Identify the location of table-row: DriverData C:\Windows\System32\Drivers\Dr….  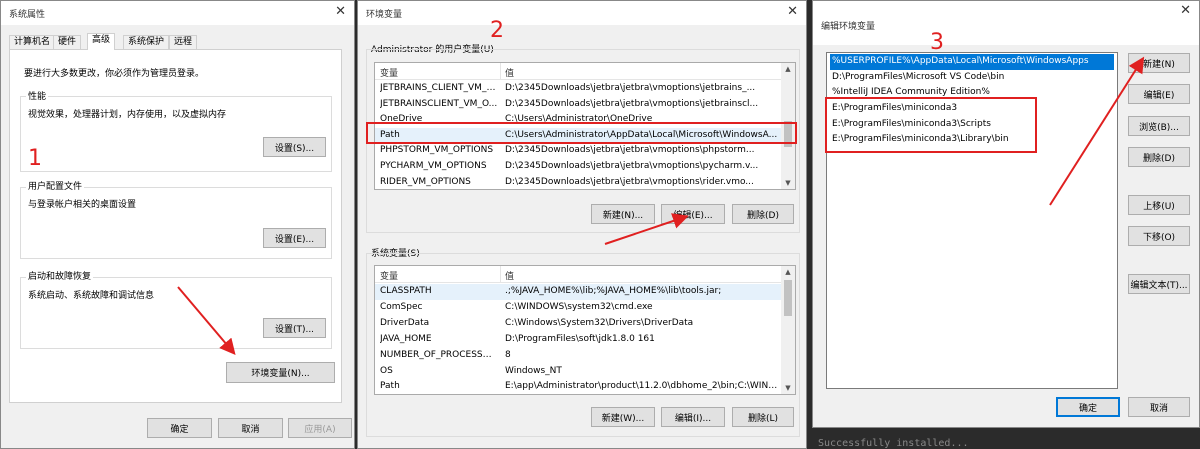
(578, 324).